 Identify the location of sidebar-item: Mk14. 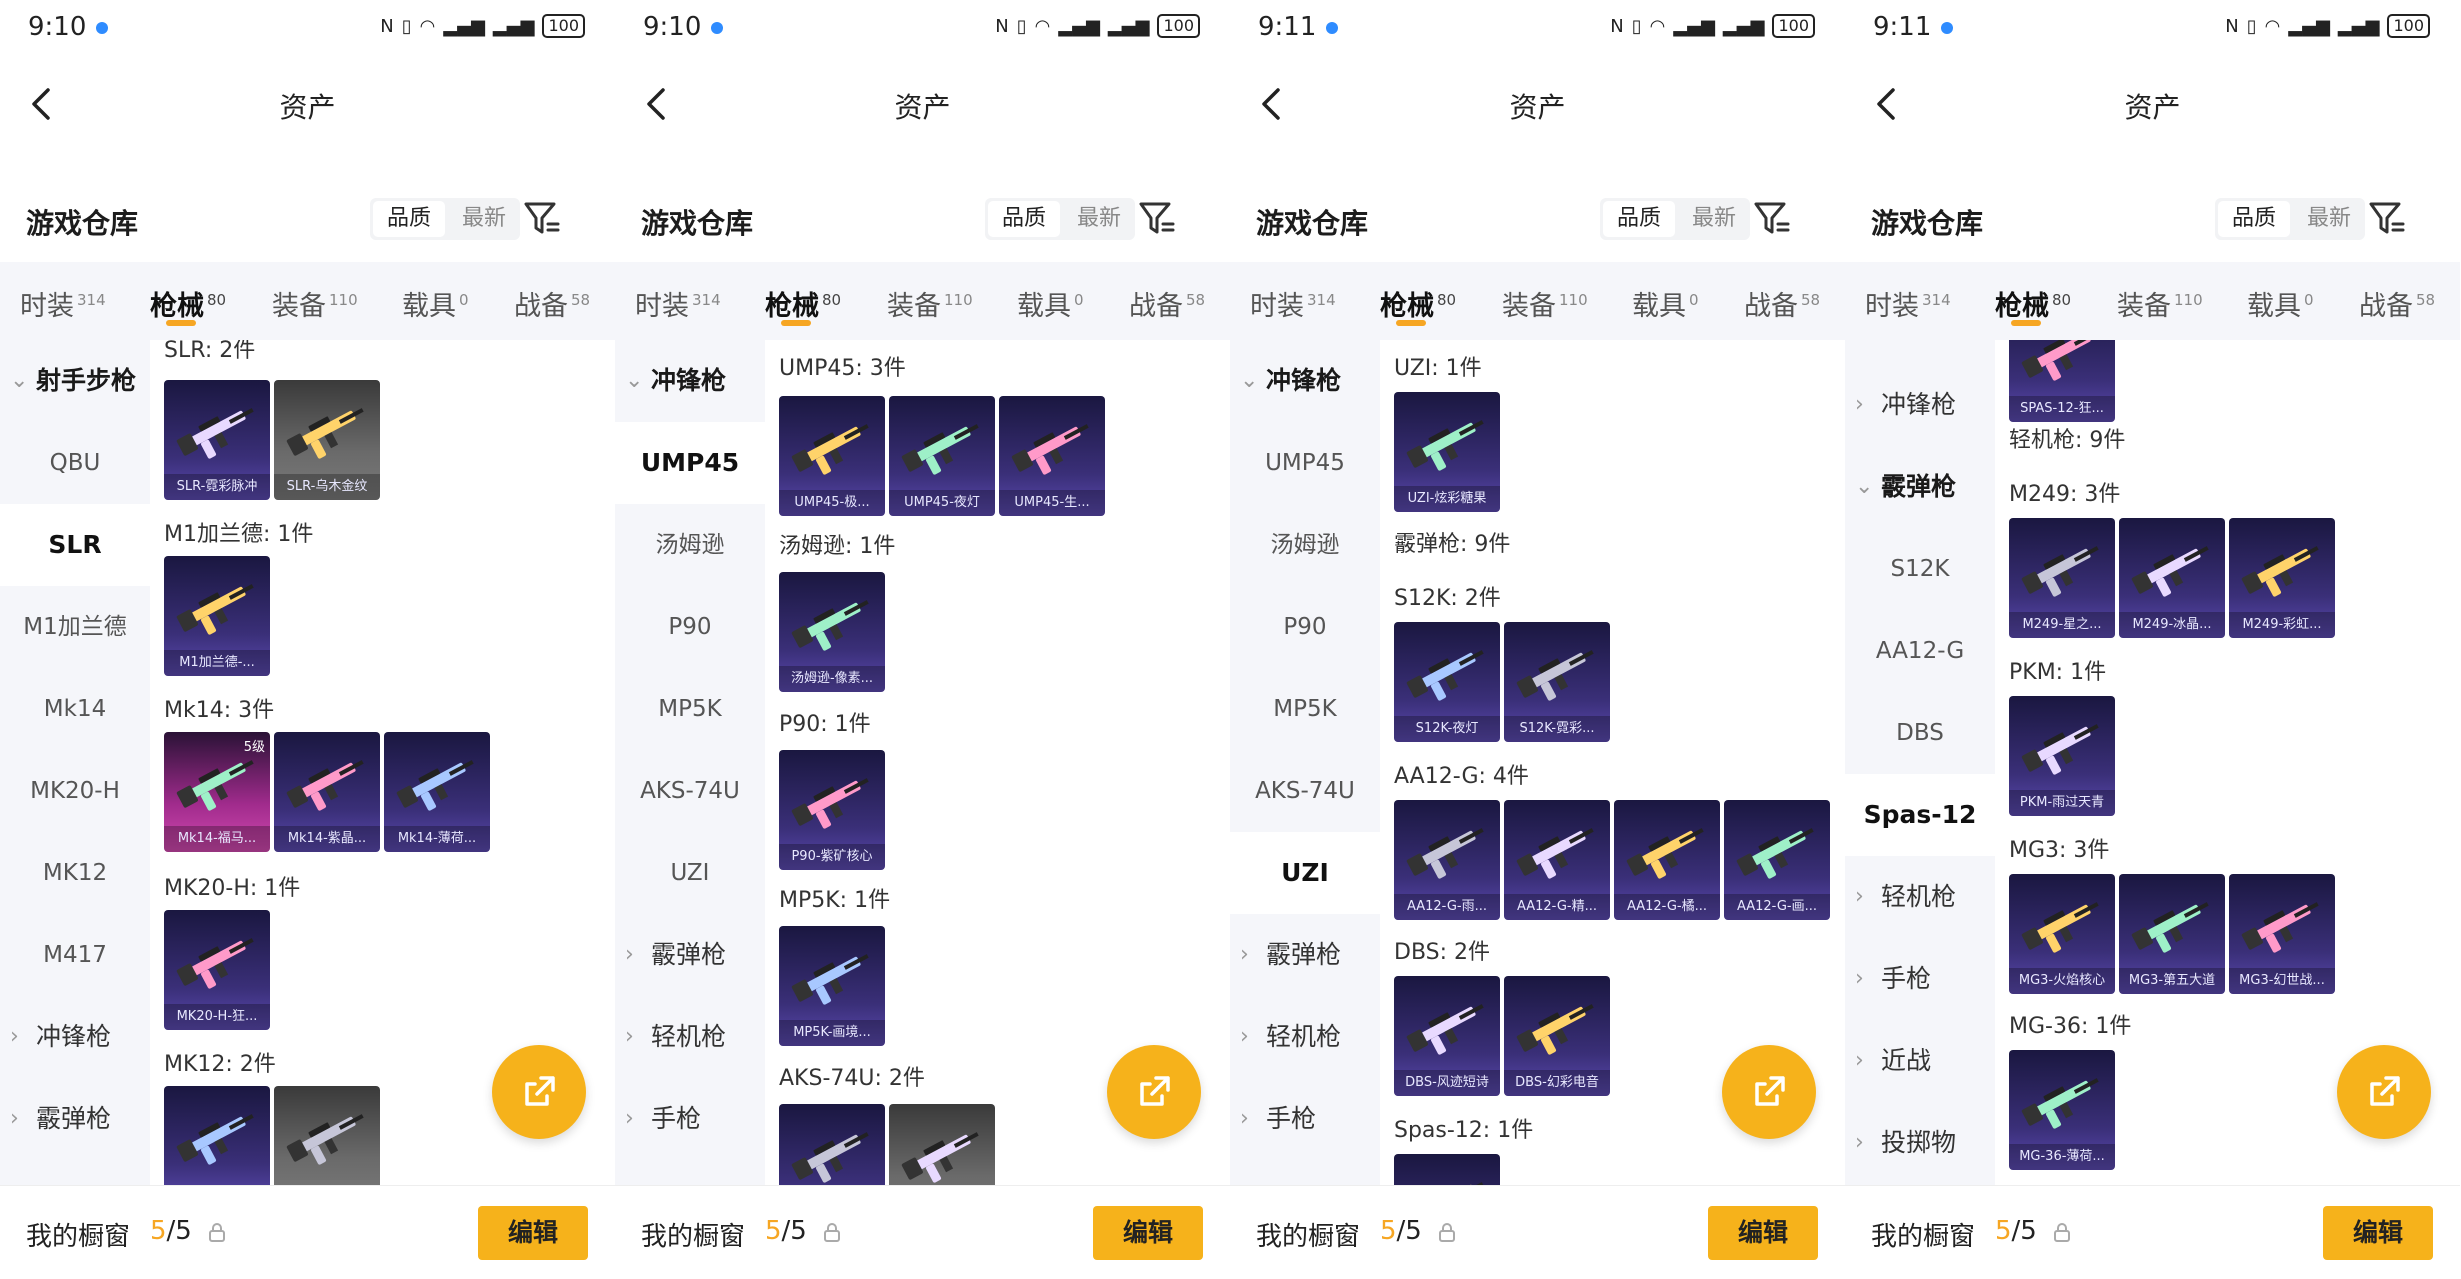
(75, 709).